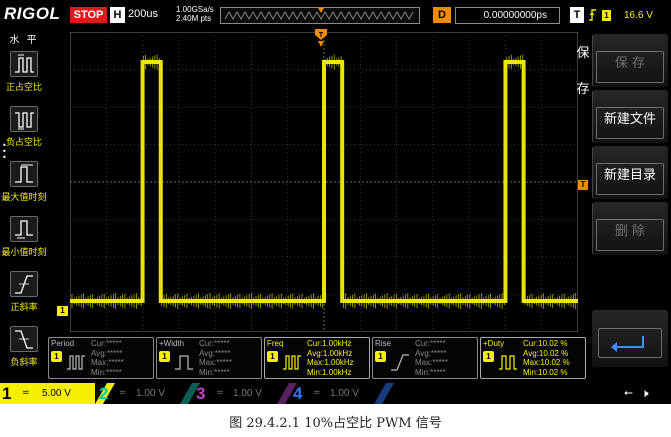  I want to click on menu-item-negative-slope: 负斜率, so click(24, 349).